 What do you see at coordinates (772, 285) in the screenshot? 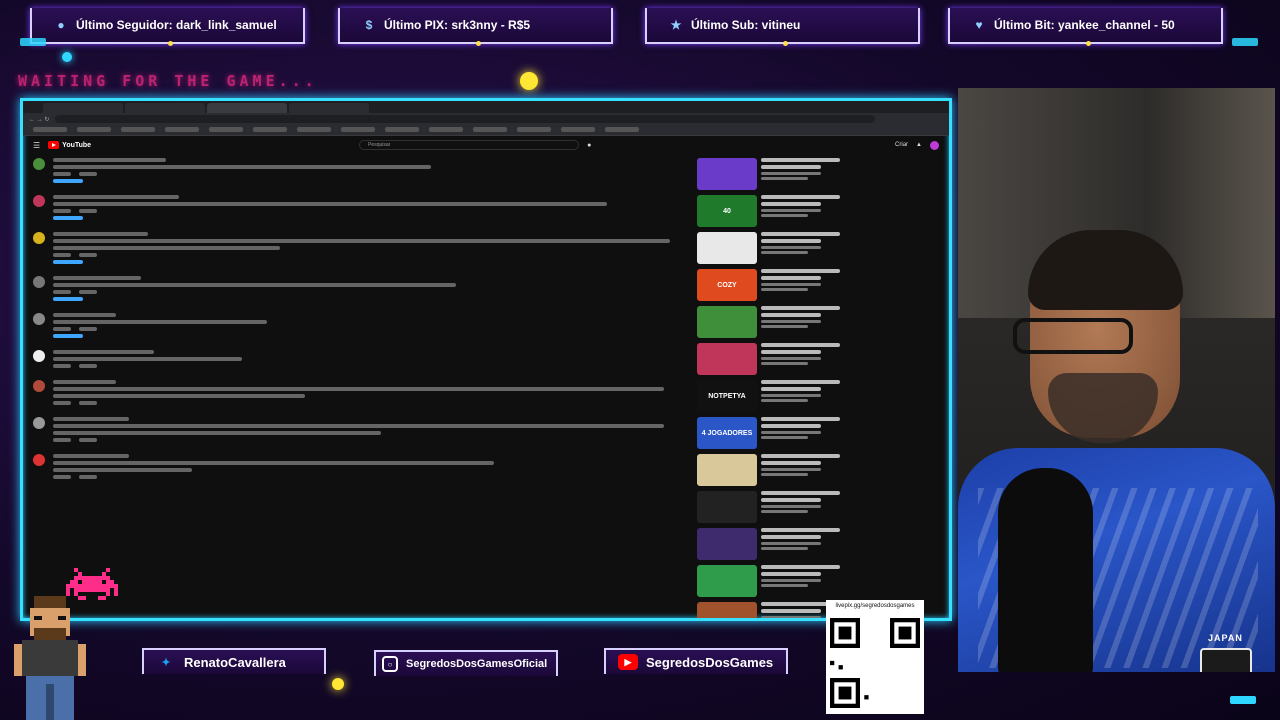
I see `related-video: COZY` at bounding box center [772, 285].